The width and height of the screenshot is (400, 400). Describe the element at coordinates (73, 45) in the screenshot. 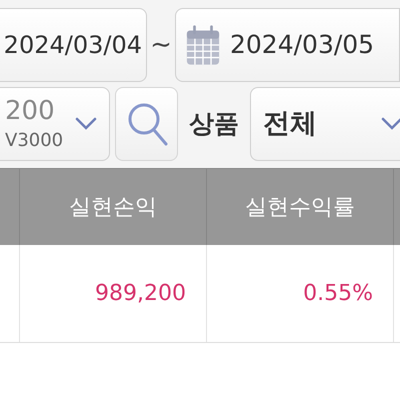

I see `start-date-field: 2024/03/04` at that location.